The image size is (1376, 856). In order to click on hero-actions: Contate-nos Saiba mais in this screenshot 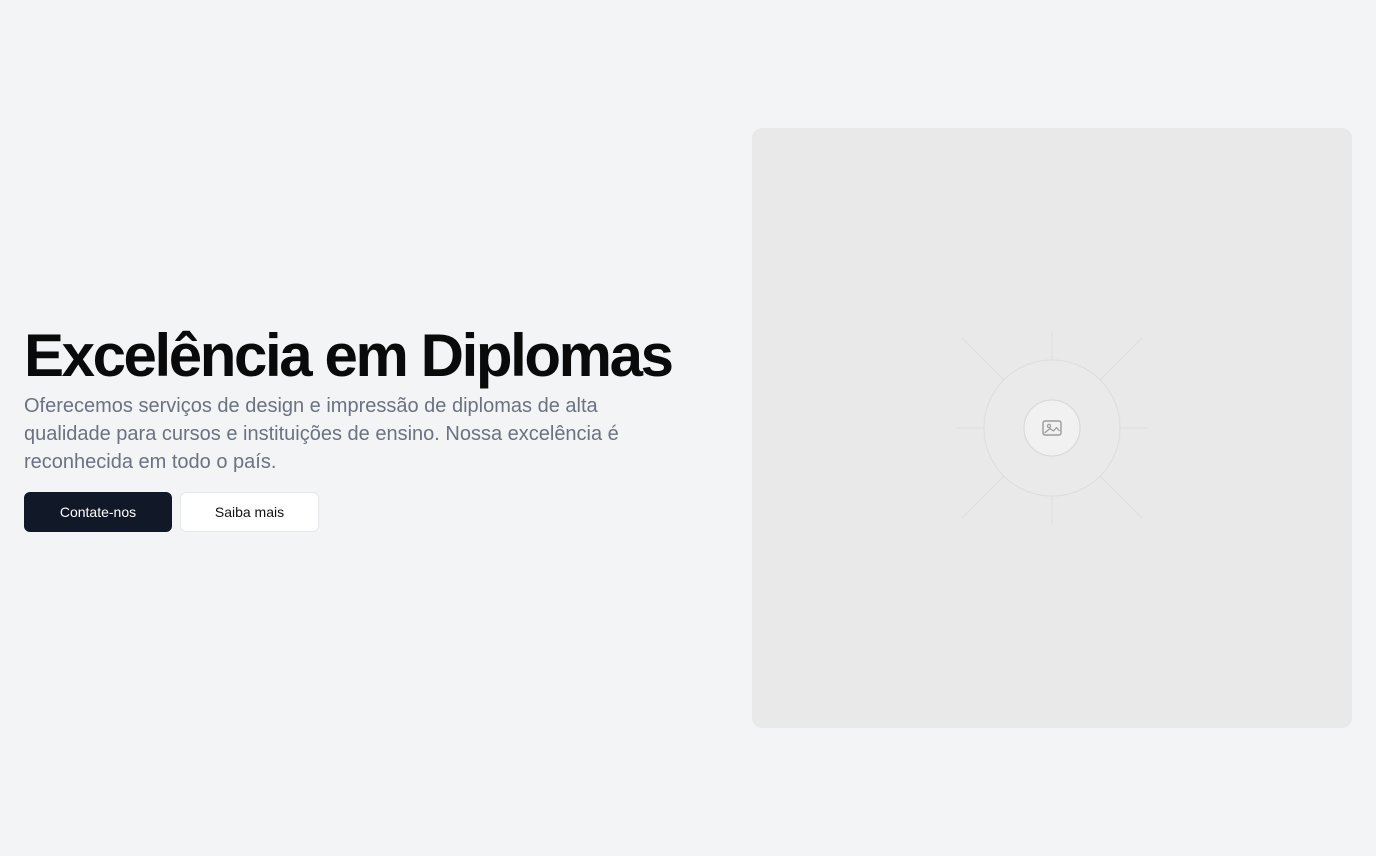, I will do `click(374, 512)`.